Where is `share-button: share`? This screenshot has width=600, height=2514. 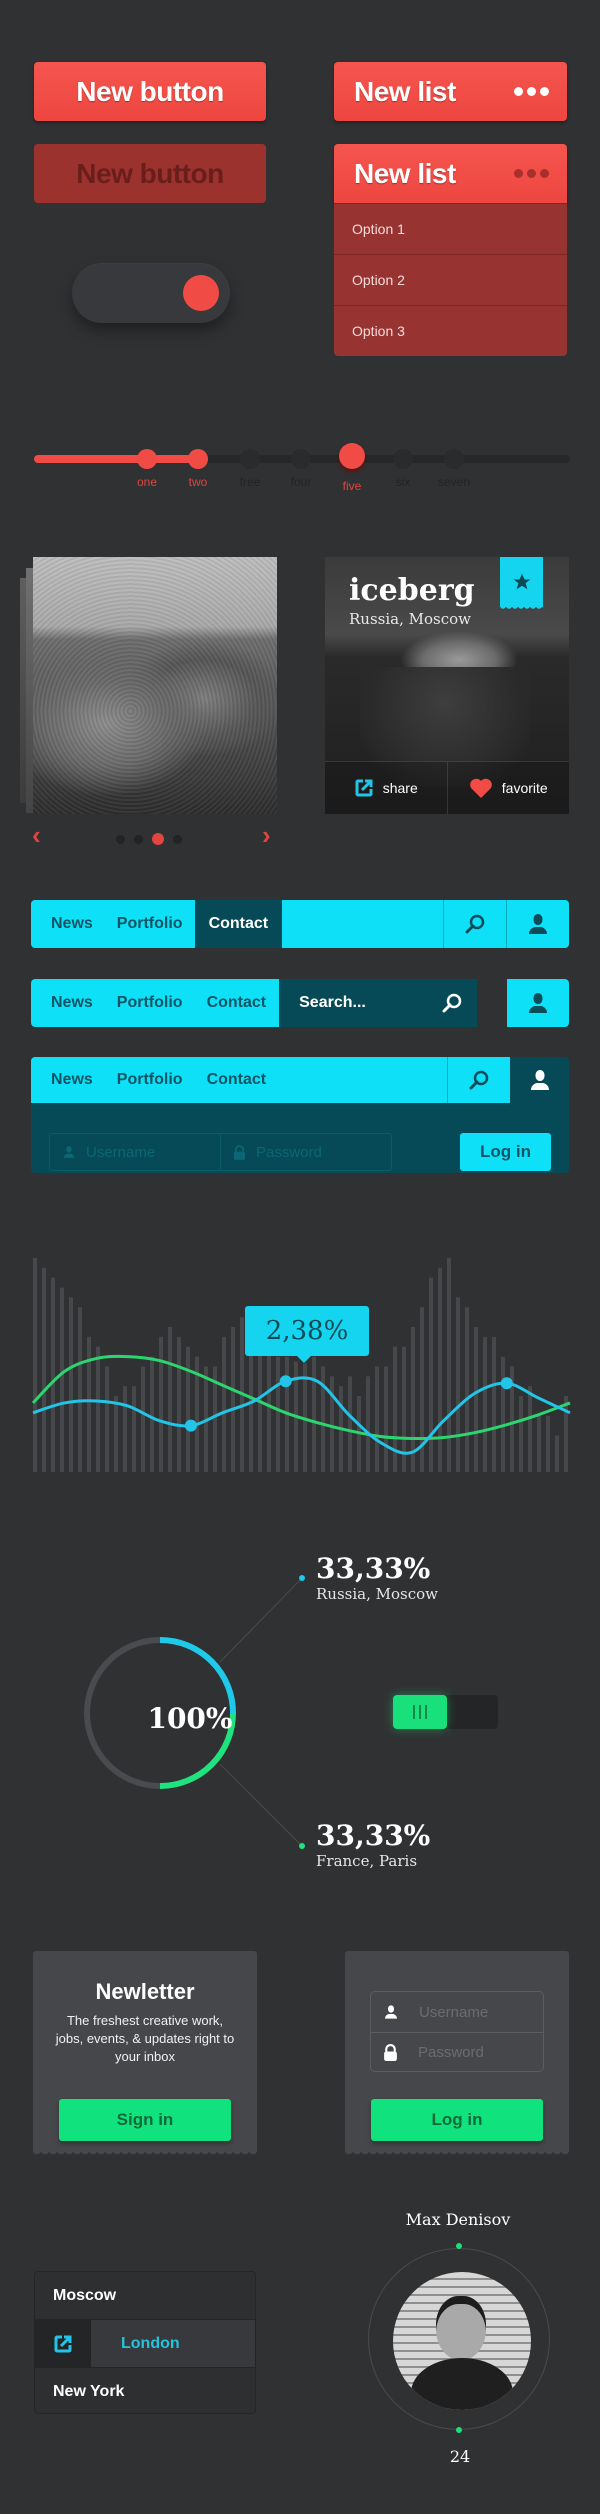
share-button: share is located at coordinates (386, 788).